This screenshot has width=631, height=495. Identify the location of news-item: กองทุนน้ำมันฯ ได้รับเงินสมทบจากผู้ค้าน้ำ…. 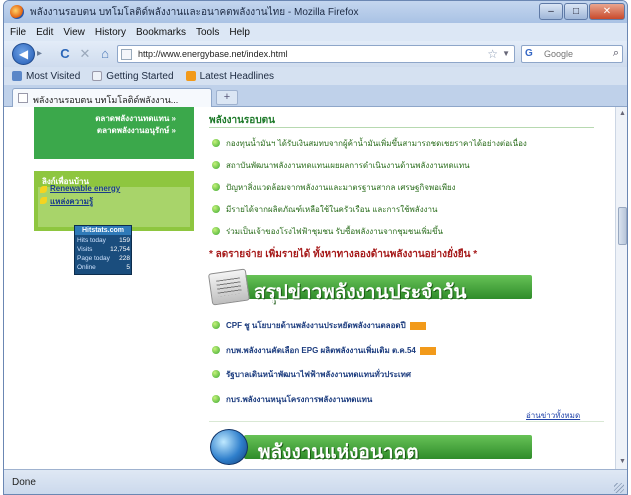
(409, 143).